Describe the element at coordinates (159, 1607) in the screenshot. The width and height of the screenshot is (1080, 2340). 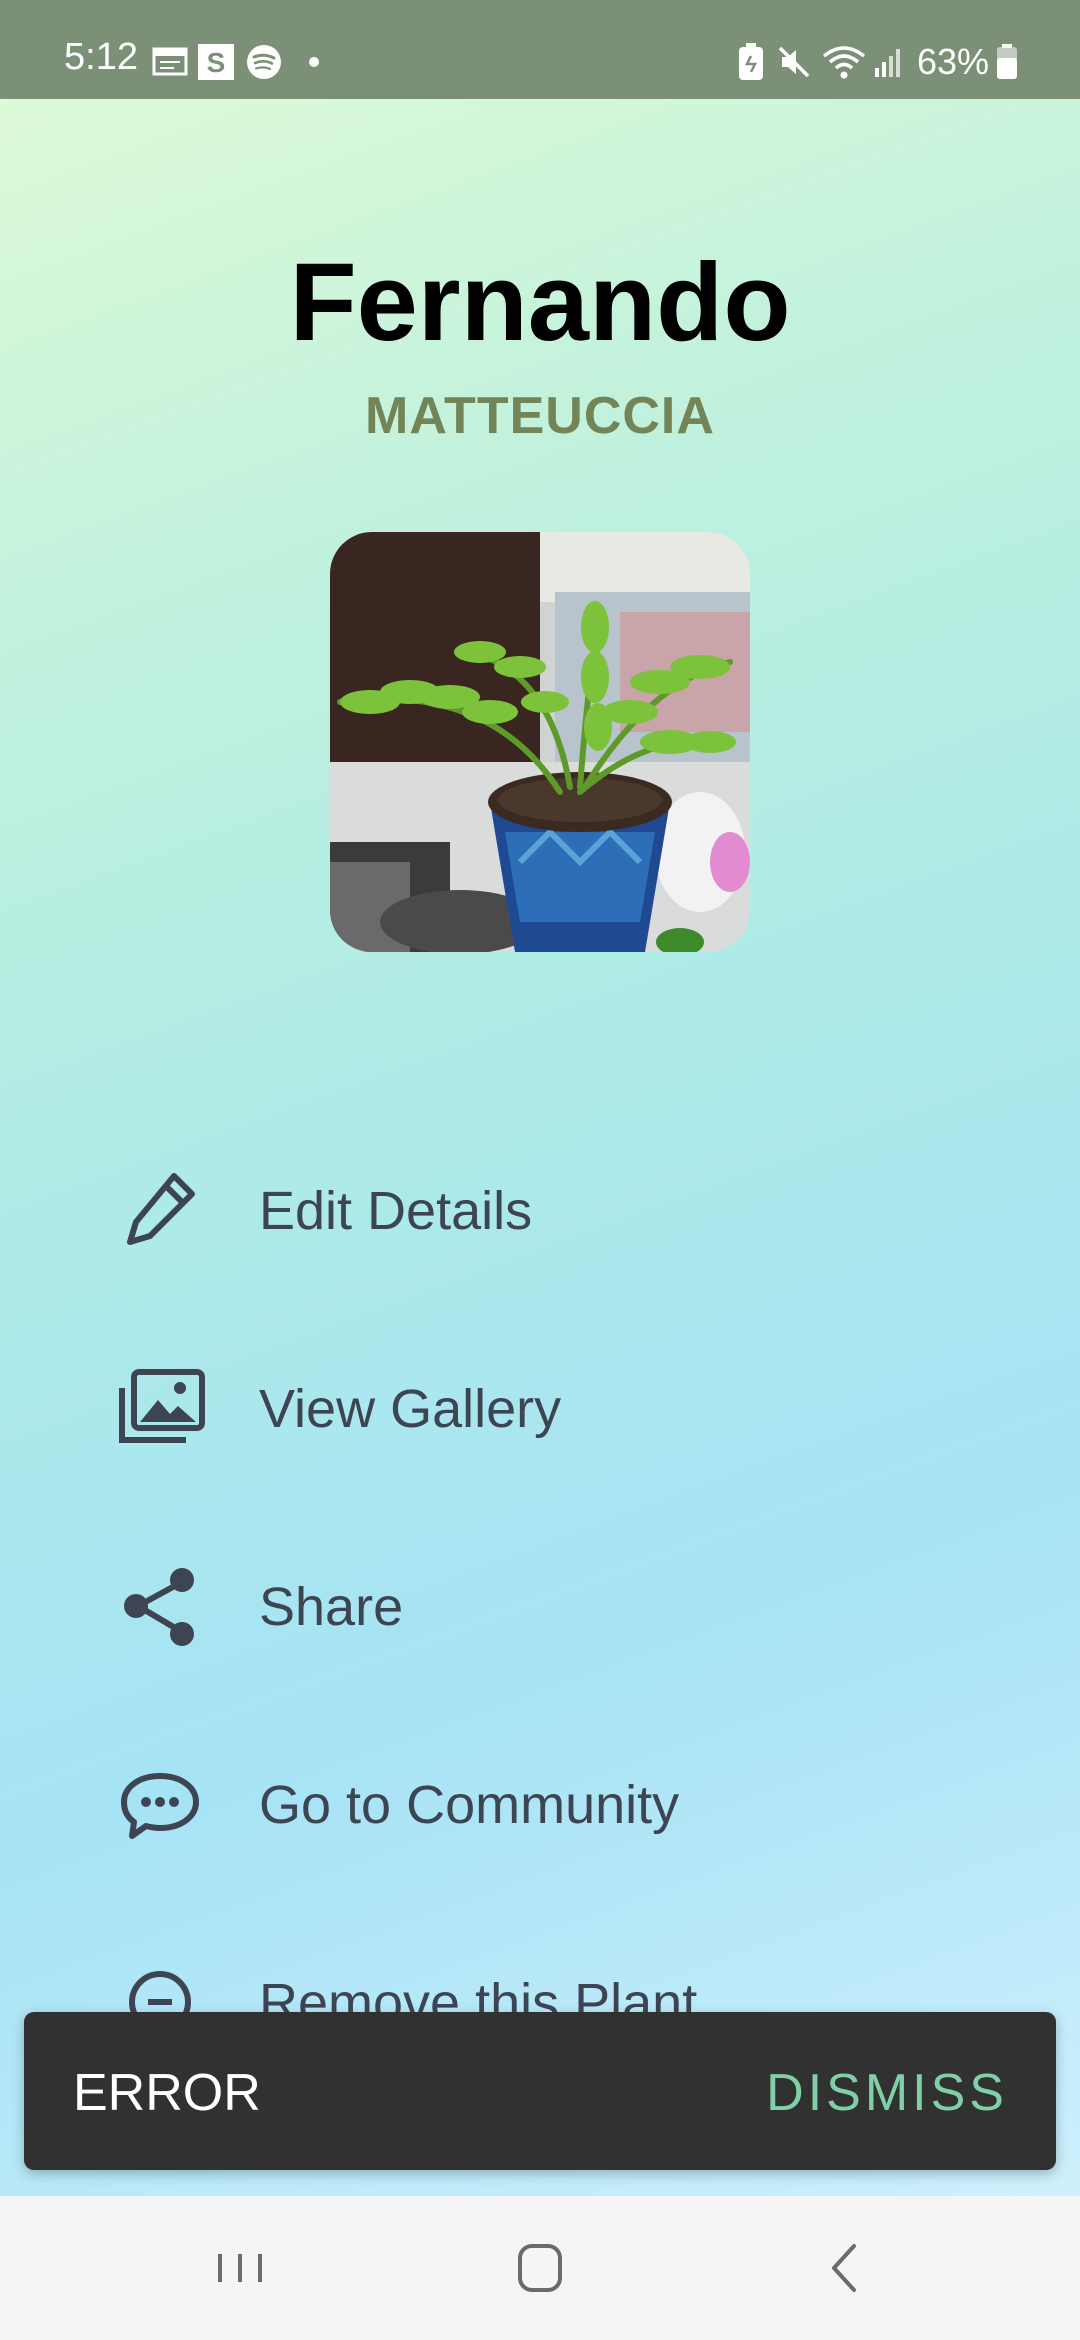
I see `share-icon` at that location.